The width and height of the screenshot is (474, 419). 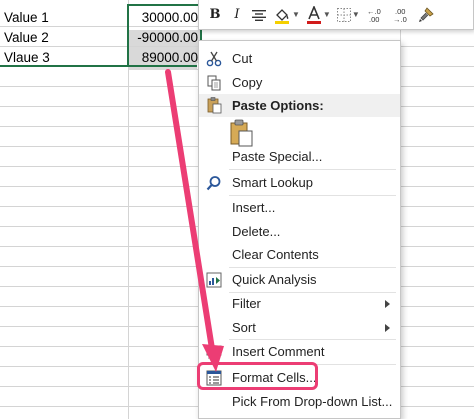 I want to click on menu-item-label: Paste Options:, so click(x=278, y=105).